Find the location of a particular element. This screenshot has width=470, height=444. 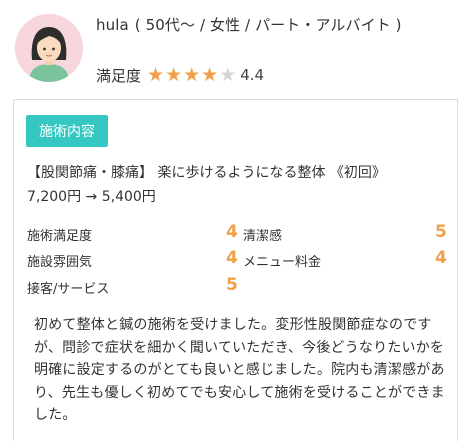

menu-price: 7,200円 → 5,400円 is located at coordinates (91, 197).